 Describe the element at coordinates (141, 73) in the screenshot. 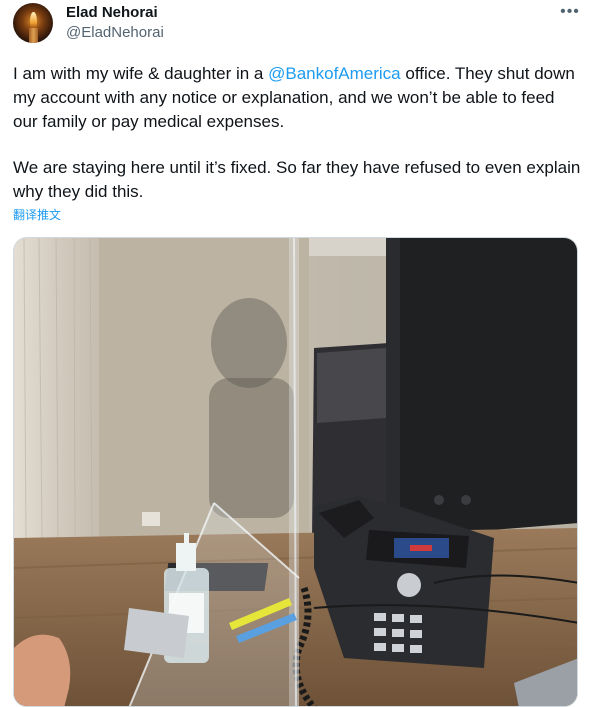

I see `tweet-text-part: I am with my wife & daughter in a` at that location.